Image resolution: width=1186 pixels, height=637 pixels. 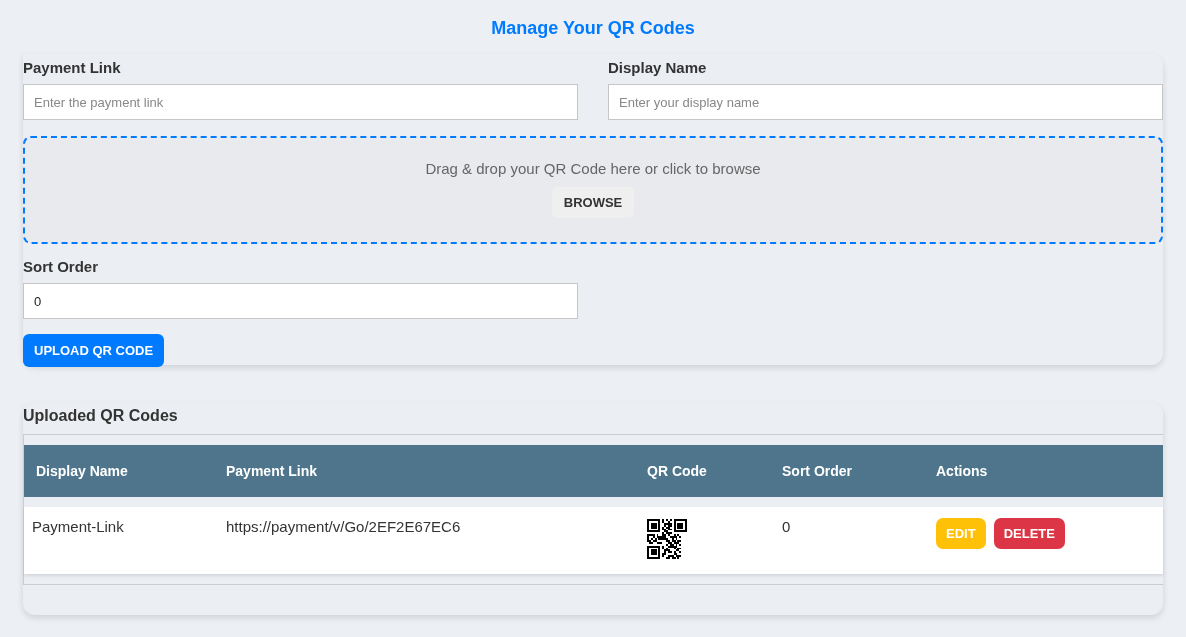 What do you see at coordinates (424, 540) in the screenshot?
I see `table-cell: https://payment/v/Go/2EF2E67EC6` at bounding box center [424, 540].